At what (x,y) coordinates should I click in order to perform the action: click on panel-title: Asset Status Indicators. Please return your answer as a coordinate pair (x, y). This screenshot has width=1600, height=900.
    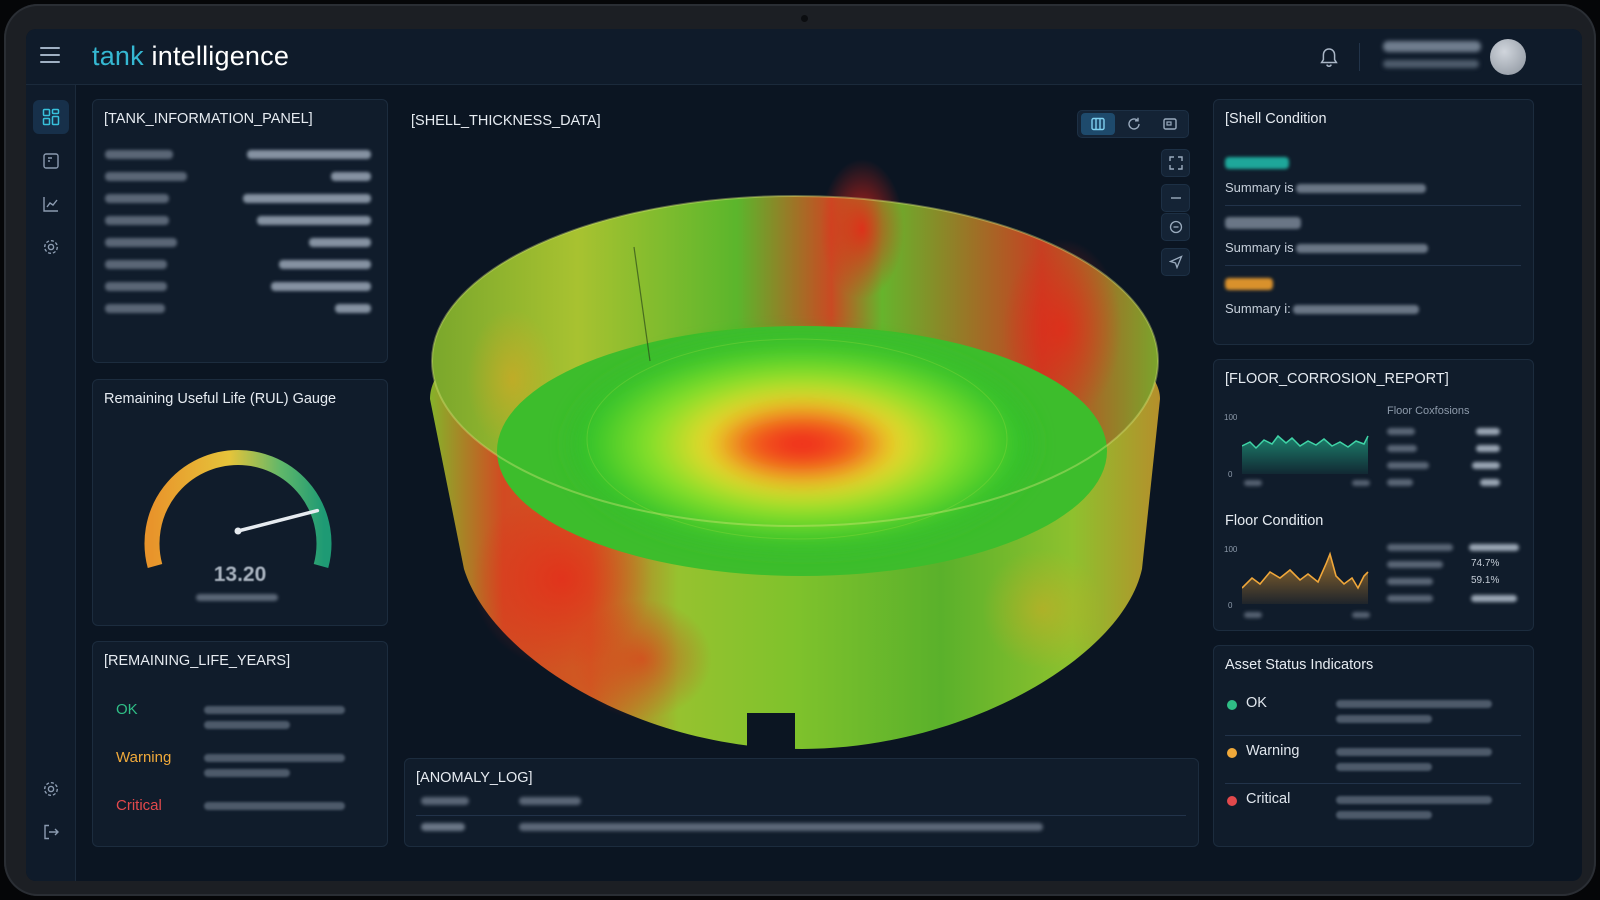
    Looking at the image, I should click on (1299, 665).